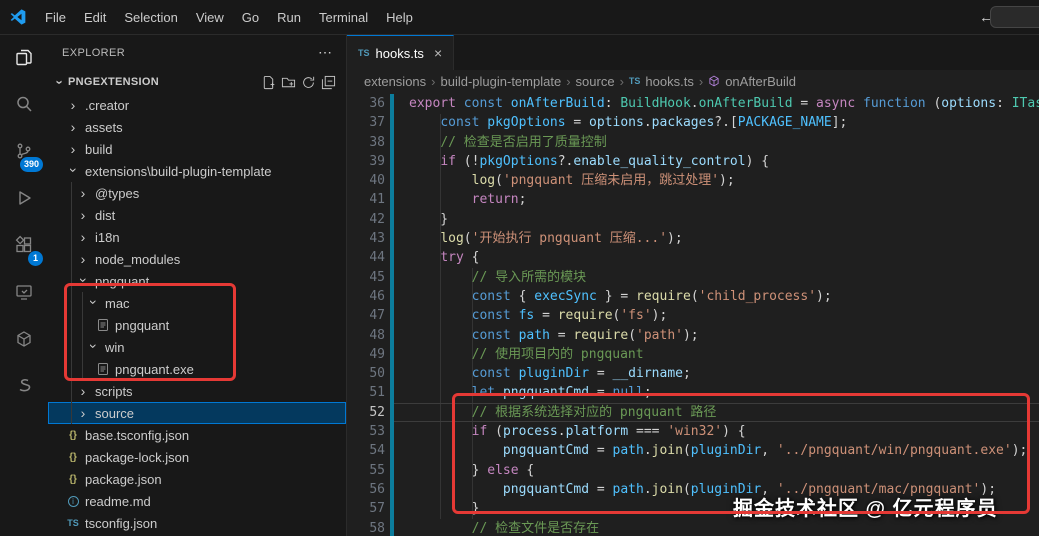 The height and width of the screenshot is (536, 1039). I want to click on code-line-48: 48 const path = require('path');, so click(693, 335).